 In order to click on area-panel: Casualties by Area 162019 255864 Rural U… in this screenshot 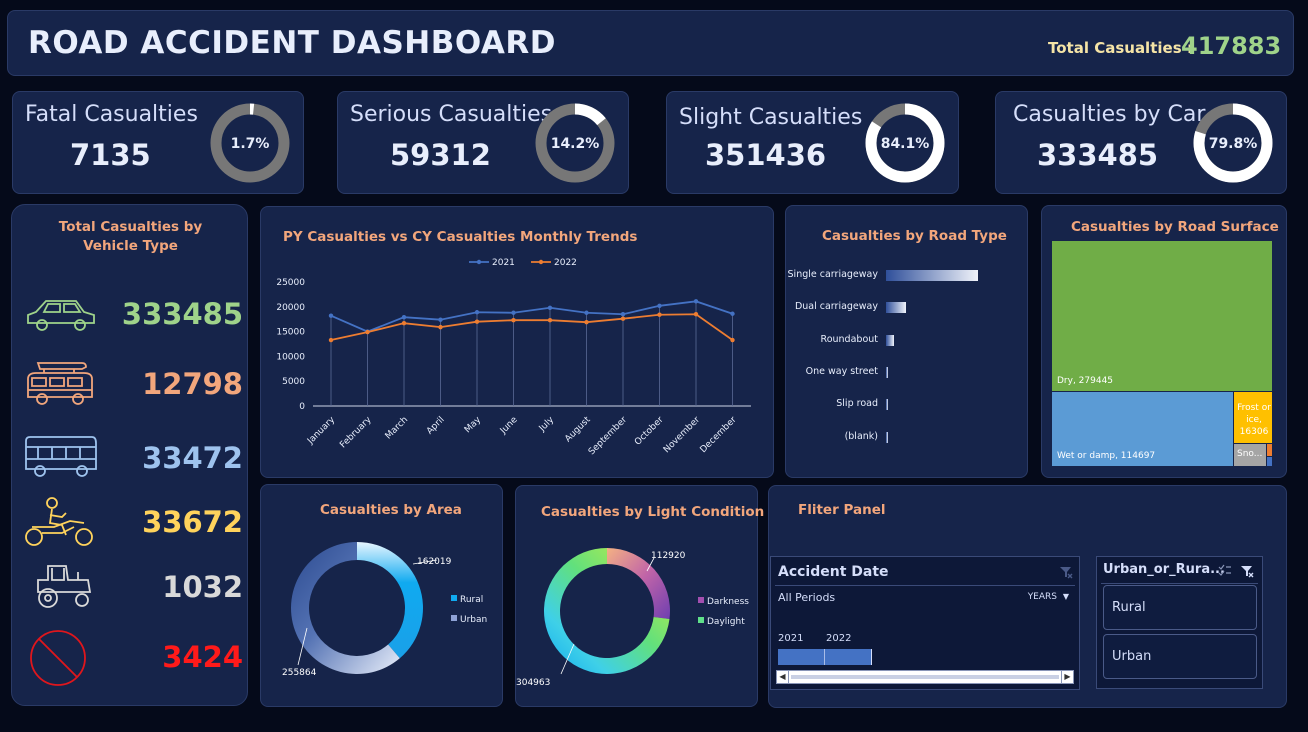, I will do `click(381, 595)`.